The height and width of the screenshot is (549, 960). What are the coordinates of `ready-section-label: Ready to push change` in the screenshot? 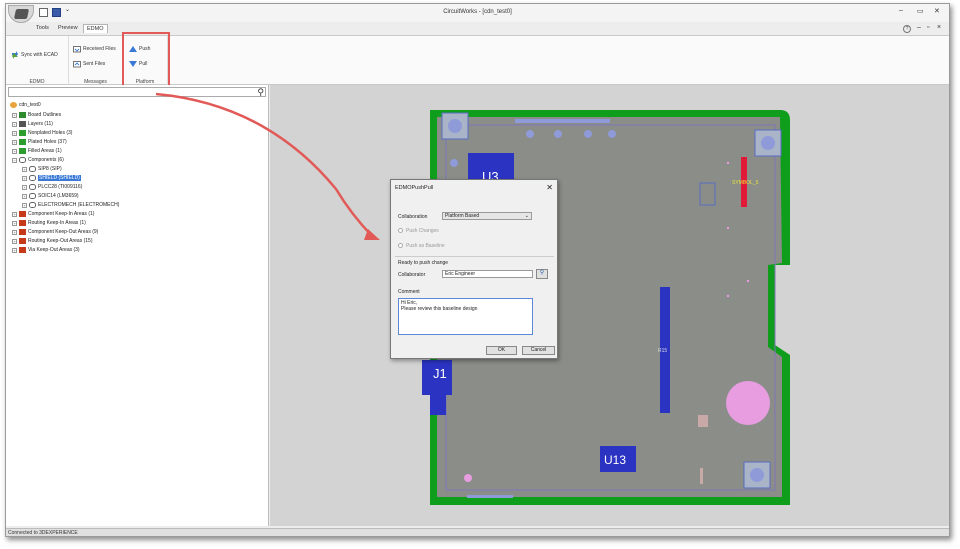 It's located at (423, 263).